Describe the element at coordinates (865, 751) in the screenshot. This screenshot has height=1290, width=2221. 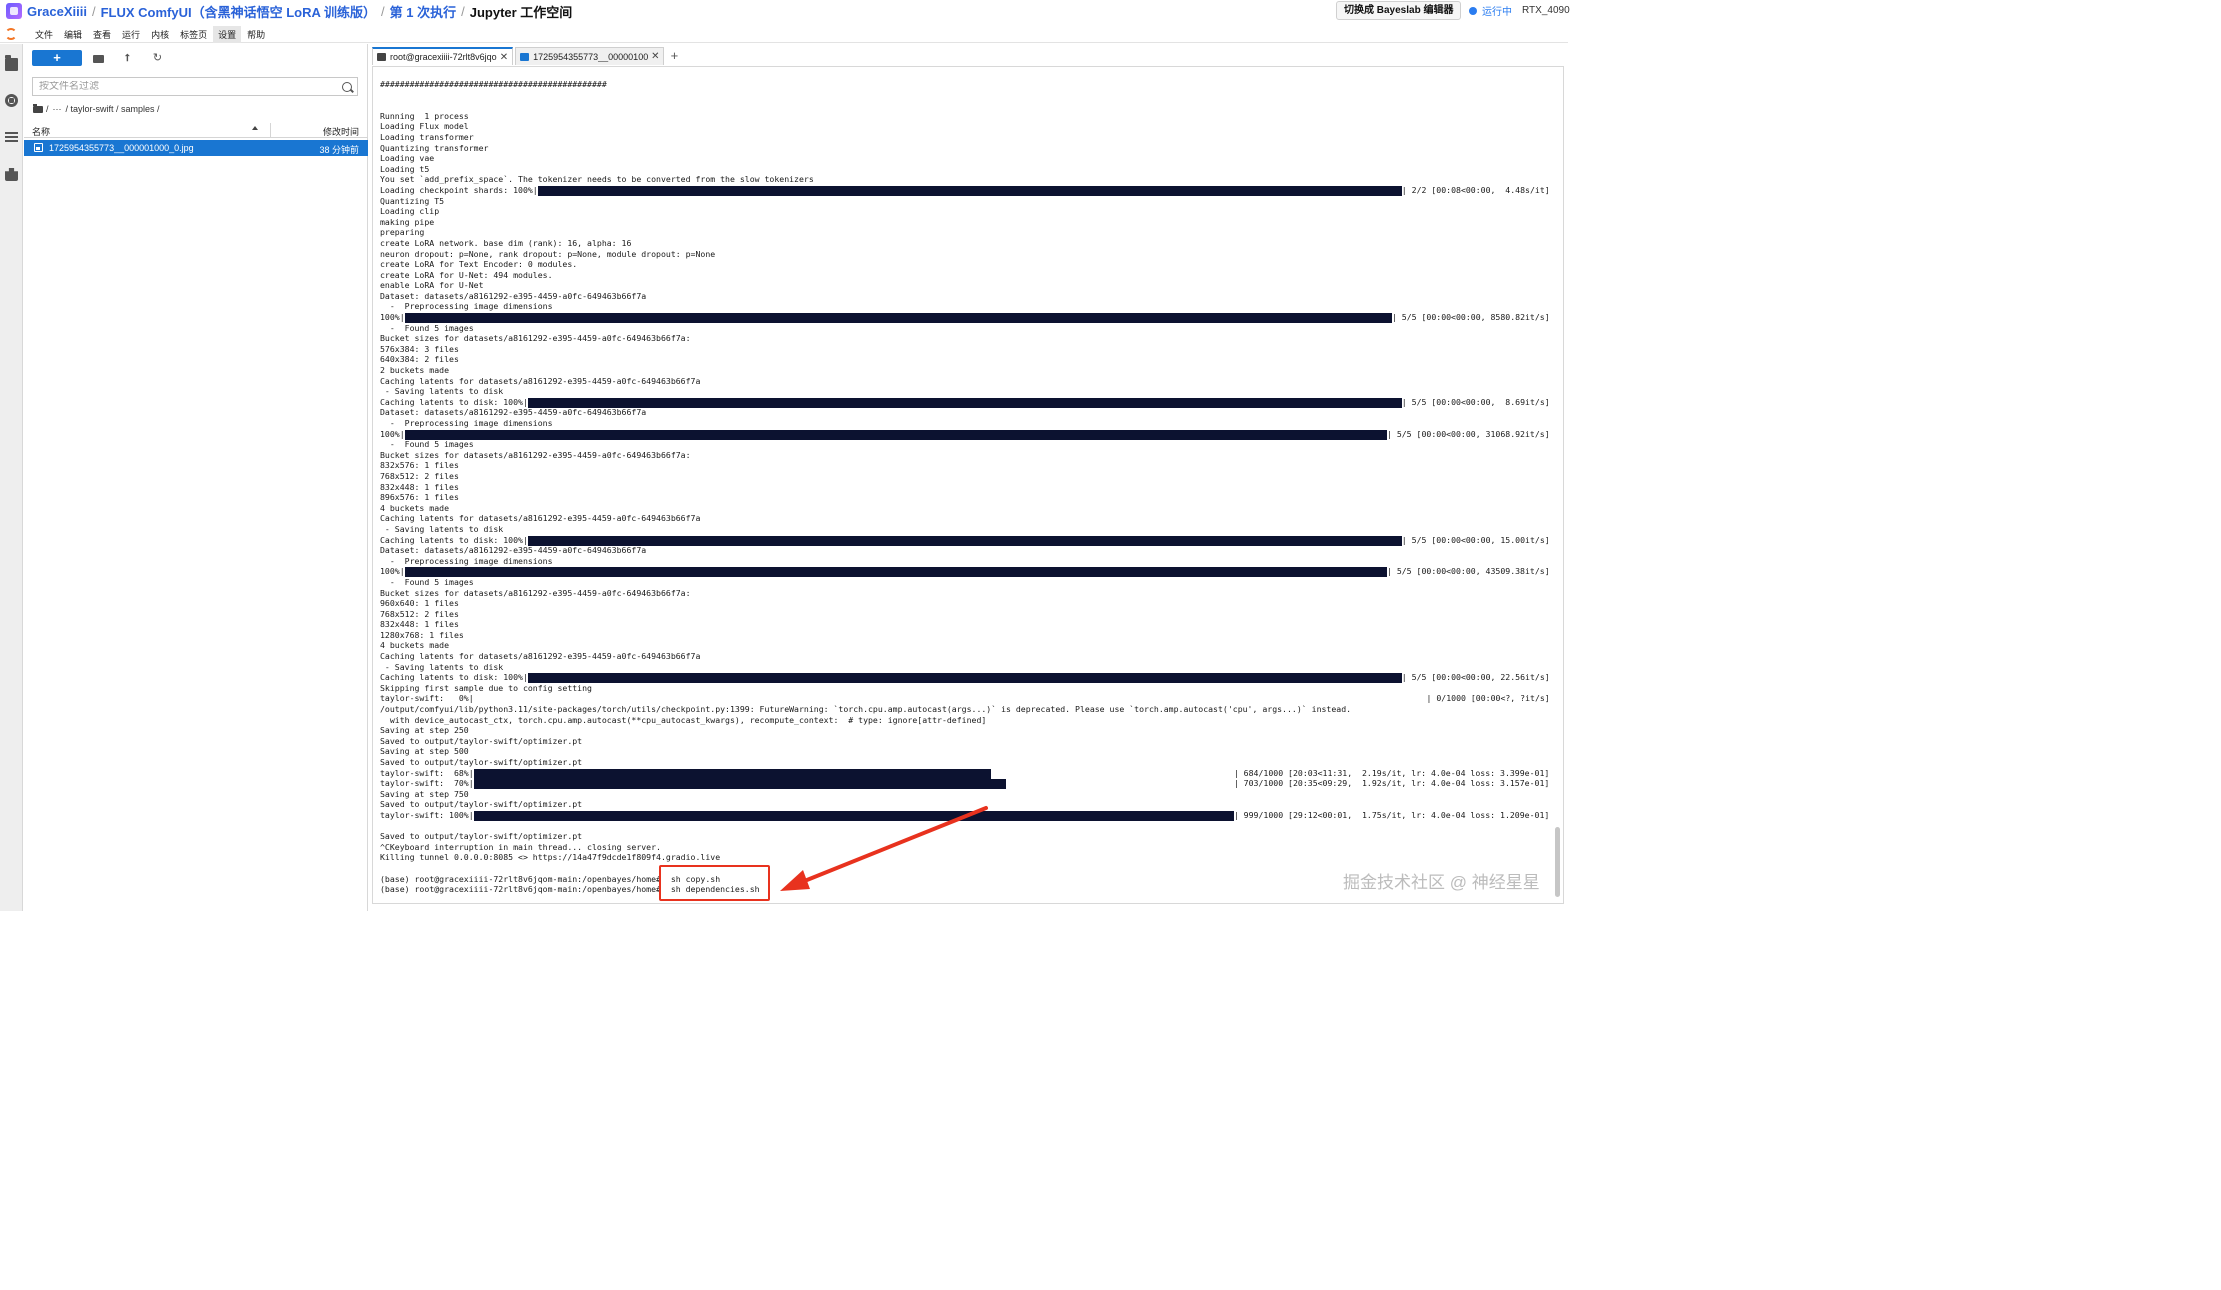
I see `terminal-line: Saving at step 500` at that location.